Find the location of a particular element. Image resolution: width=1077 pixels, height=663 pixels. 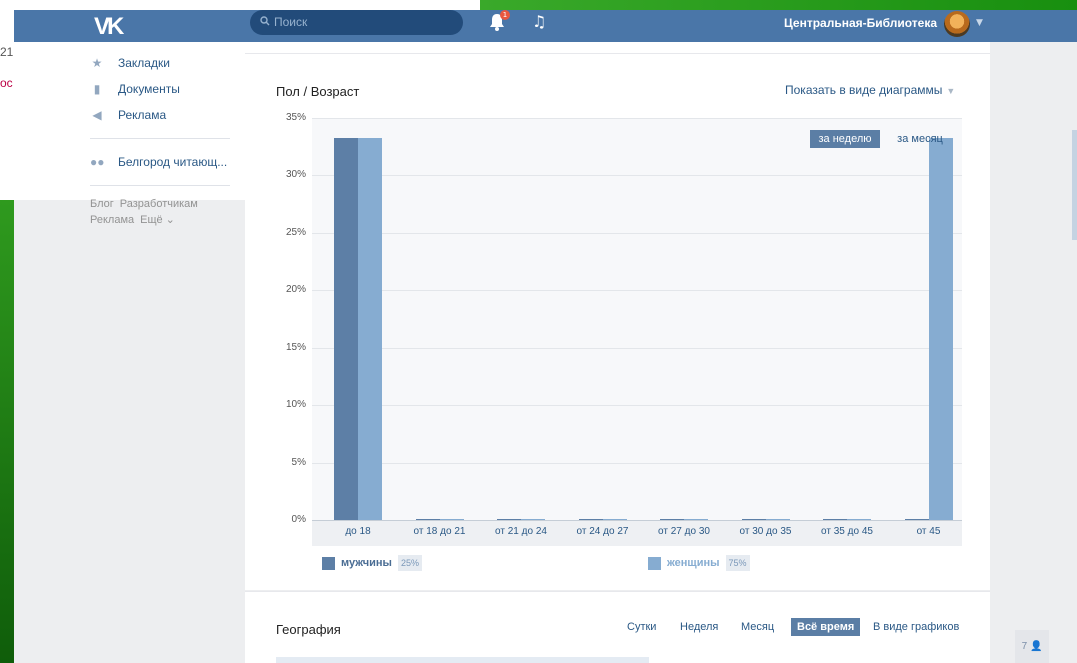

y-tick-label: 10% is located at coordinates (295, 405).